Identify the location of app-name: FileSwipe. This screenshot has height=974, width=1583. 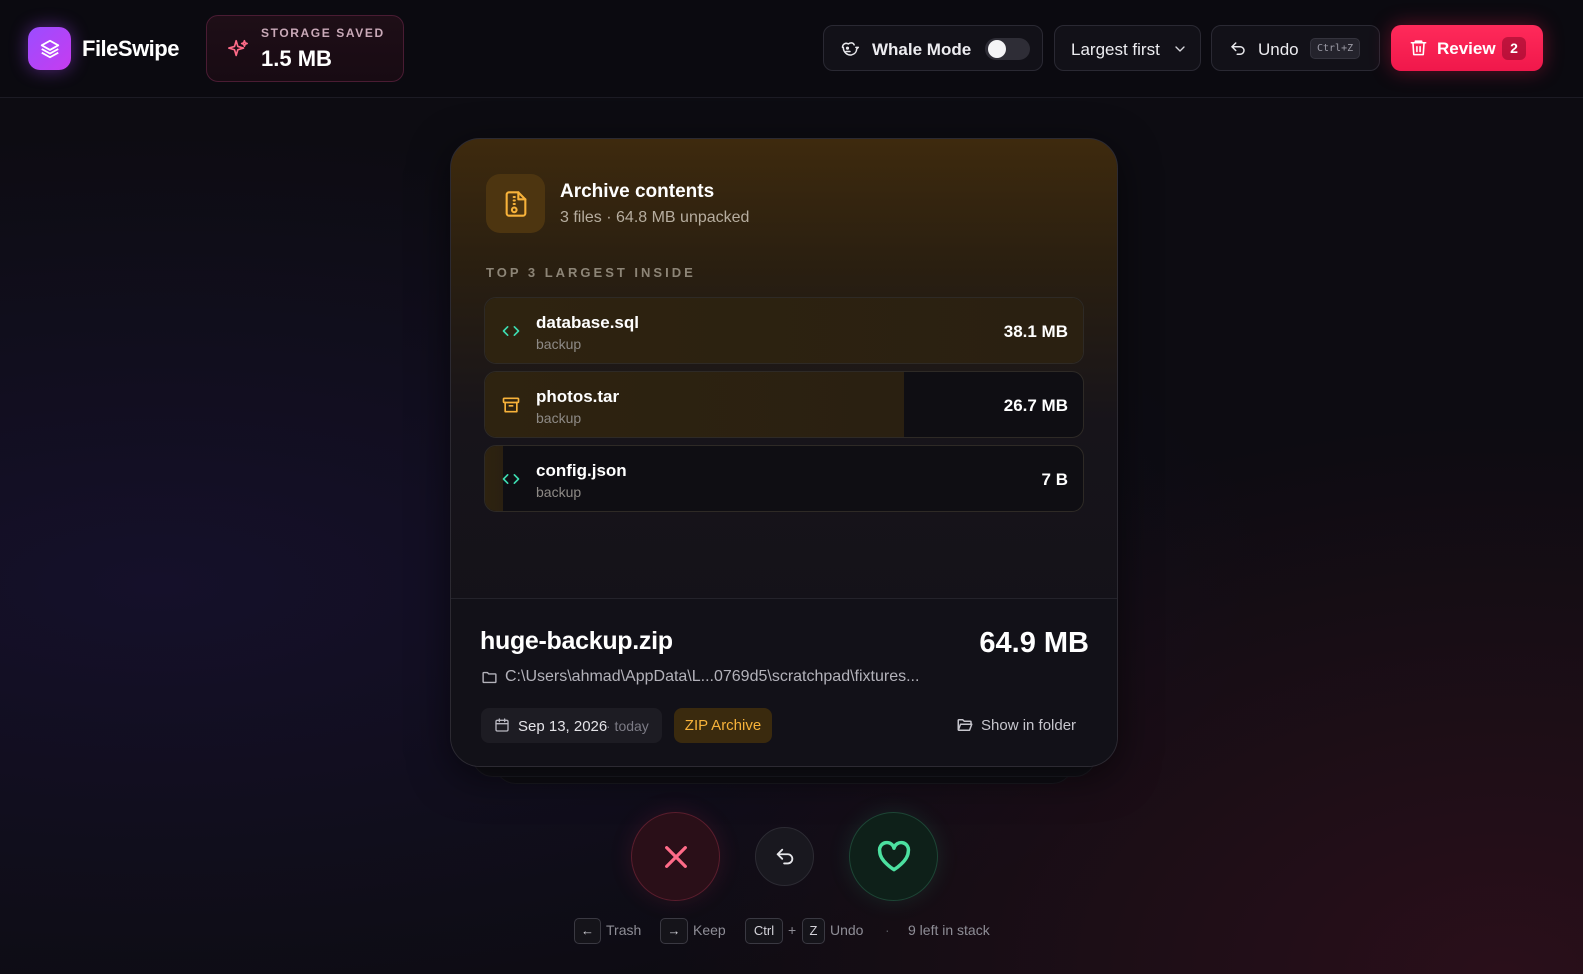
(130, 48).